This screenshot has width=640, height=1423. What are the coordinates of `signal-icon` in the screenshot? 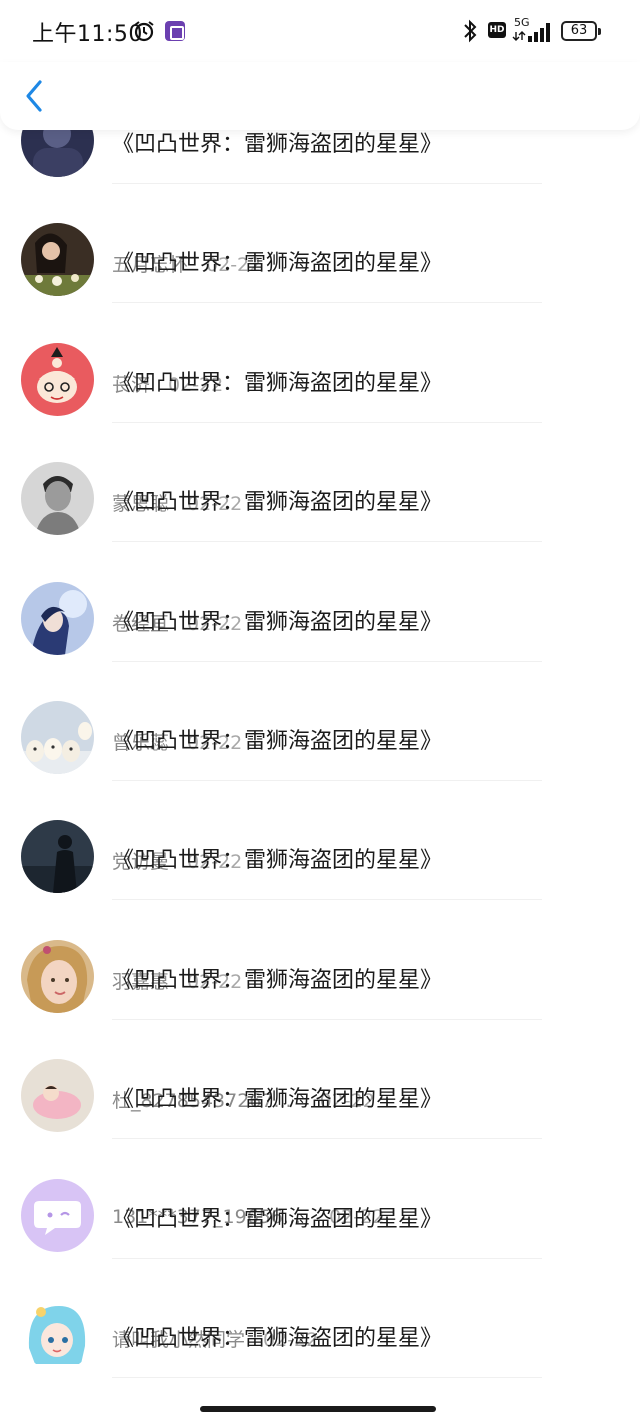 It's located at (531, 32).